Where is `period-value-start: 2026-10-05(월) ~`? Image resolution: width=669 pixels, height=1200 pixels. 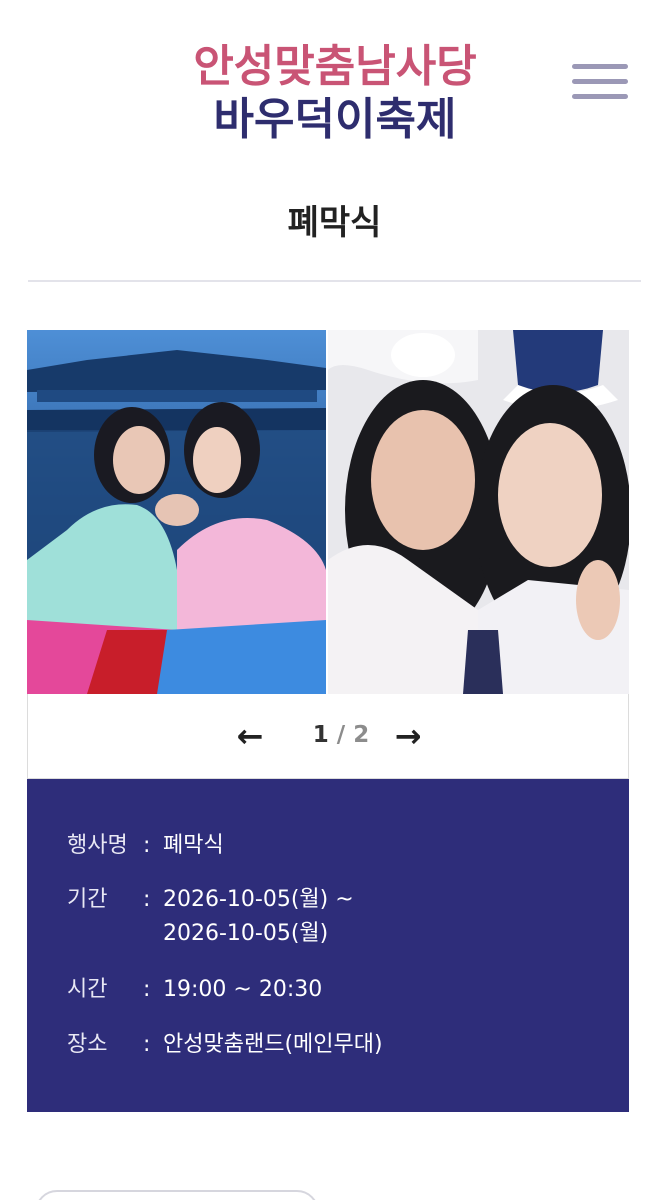
period-value-start: 2026-10-05(월) ~ is located at coordinates (258, 899).